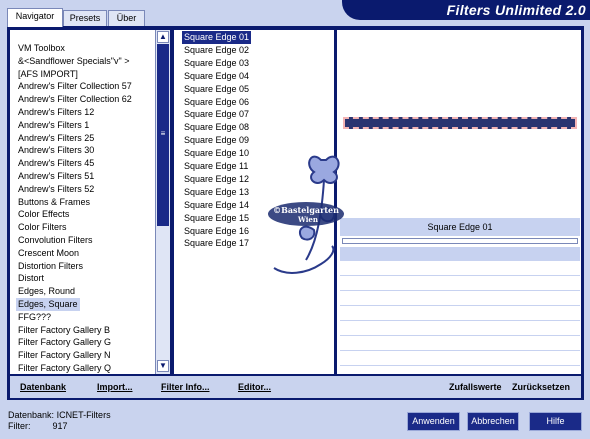  Describe the element at coordinates (216, 50) in the screenshot. I see `filter-item: Square Edge 02` at that location.